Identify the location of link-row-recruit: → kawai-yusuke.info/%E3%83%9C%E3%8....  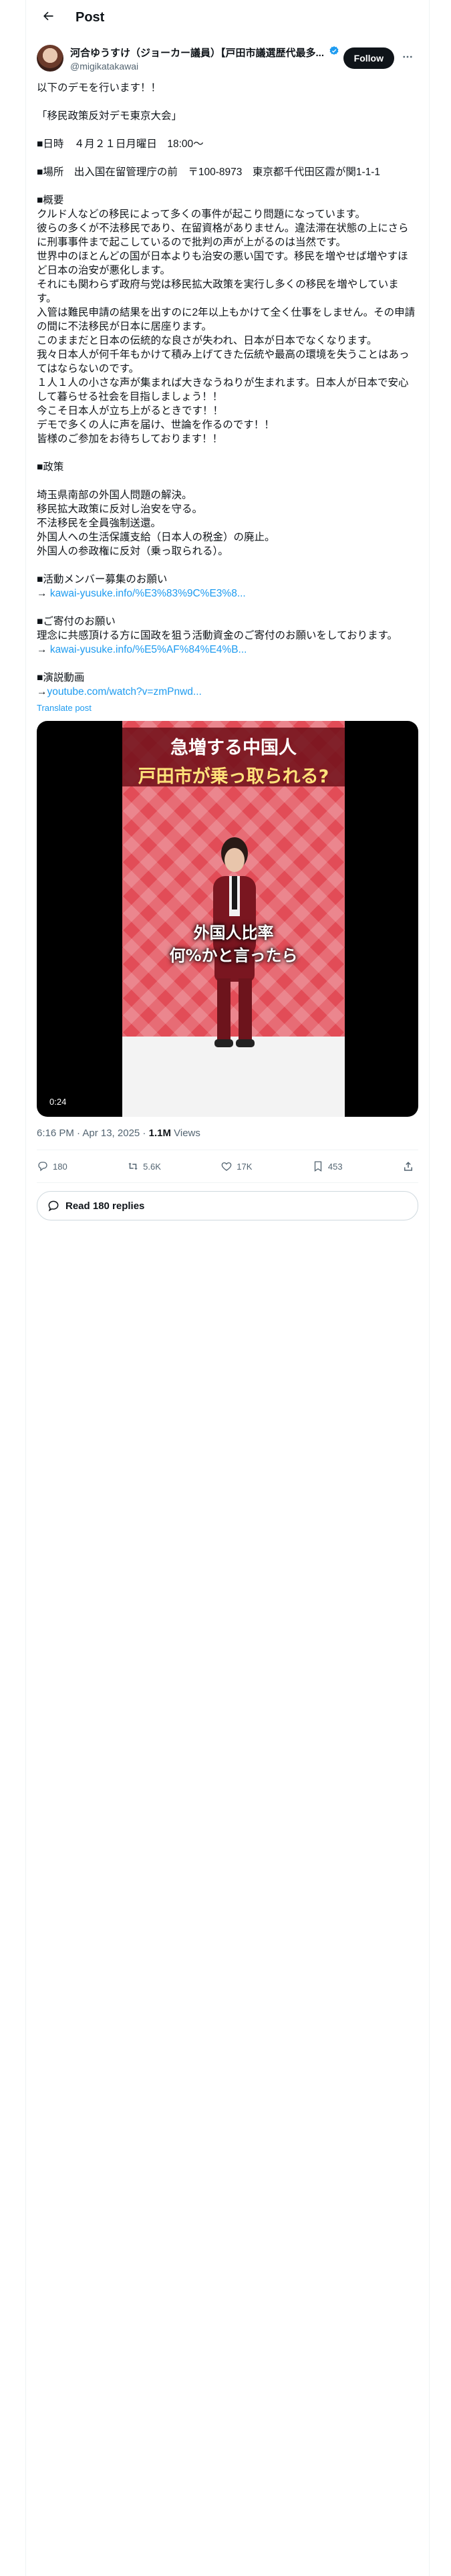
(227, 593).